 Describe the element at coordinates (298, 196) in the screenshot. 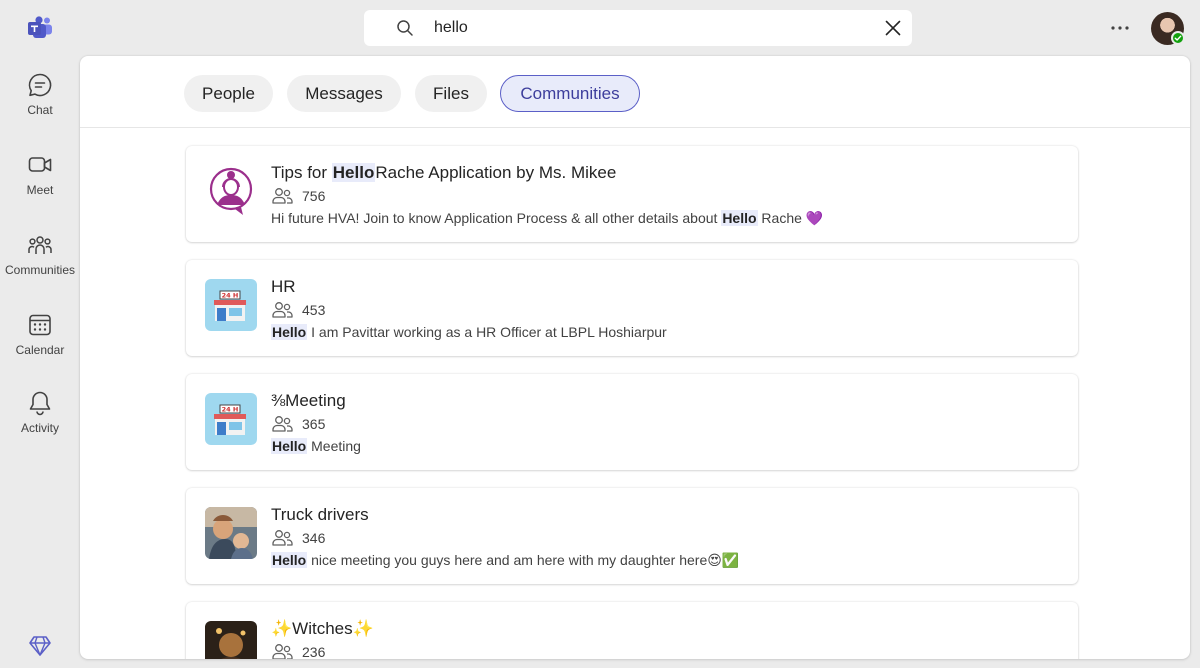

I see `member-count: 756` at that location.